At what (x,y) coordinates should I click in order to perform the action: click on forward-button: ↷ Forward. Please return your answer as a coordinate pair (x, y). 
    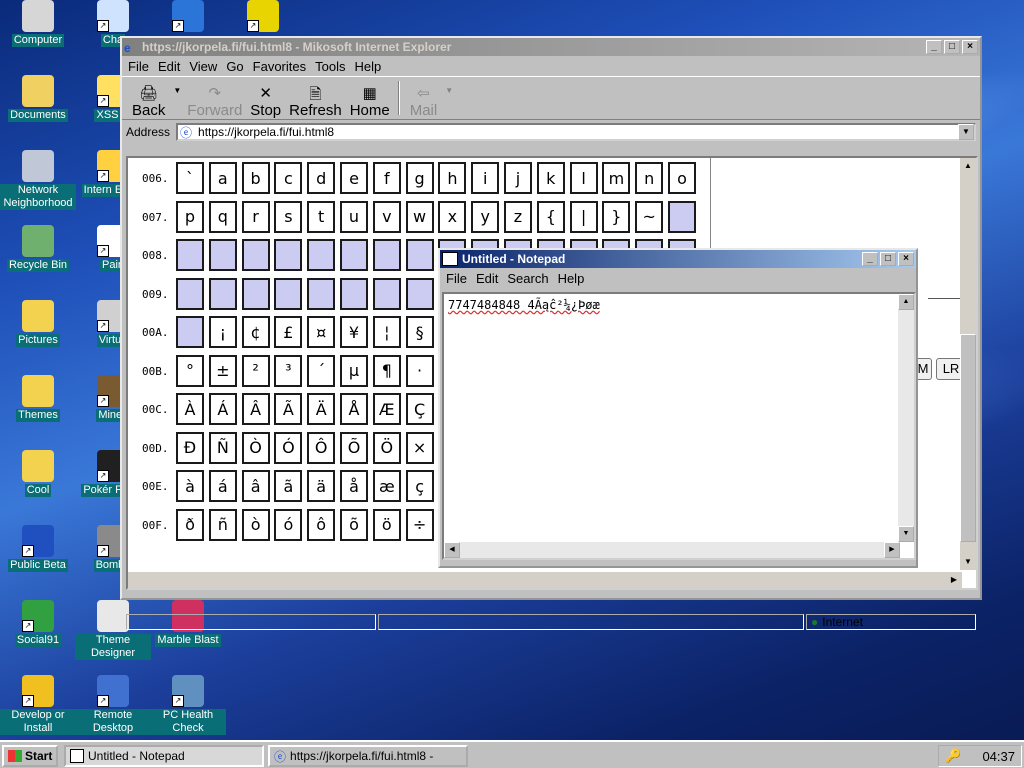
    Looking at the image, I should click on (214, 101).